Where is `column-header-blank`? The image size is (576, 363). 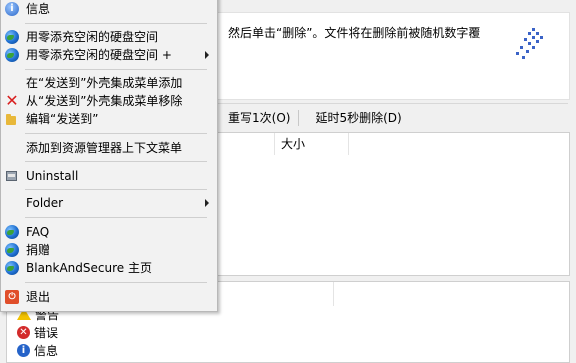 column-header-blank is located at coordinates (244, 144).